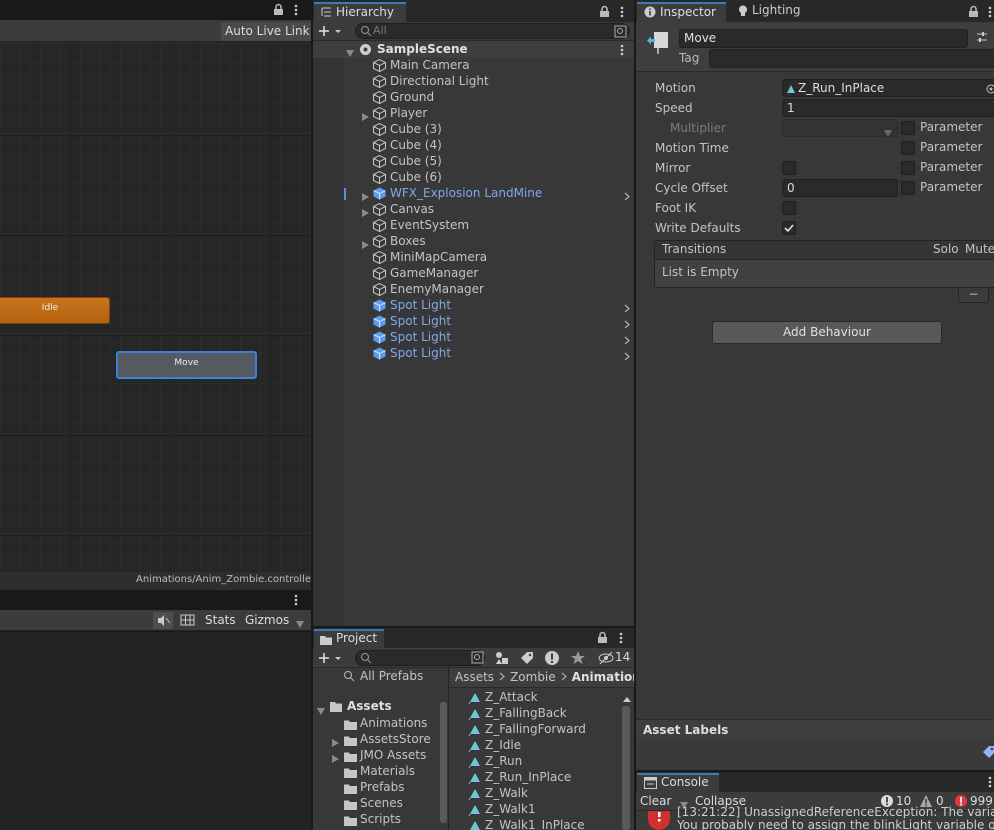  Describe the element at coordinates (376, 804) in the screenshot. I see `project-folder-item: Scenes` at that location.